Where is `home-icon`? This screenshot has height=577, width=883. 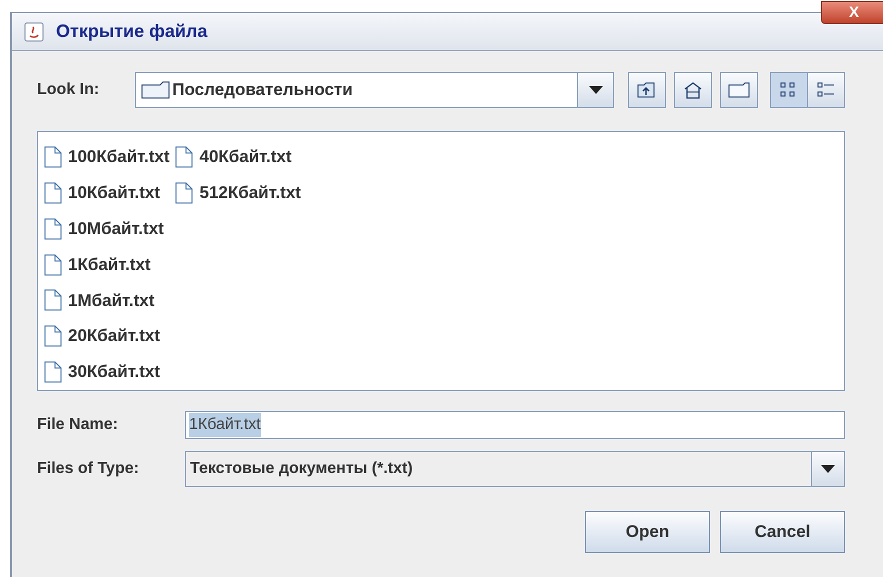 home-icon is located at coordinates (693, 90).